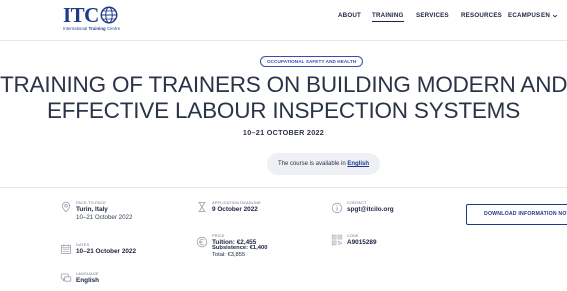  What do you see at coordinates (283, 40) in the screenshot?
I see `header-divider` at bounding box center [283, 40].